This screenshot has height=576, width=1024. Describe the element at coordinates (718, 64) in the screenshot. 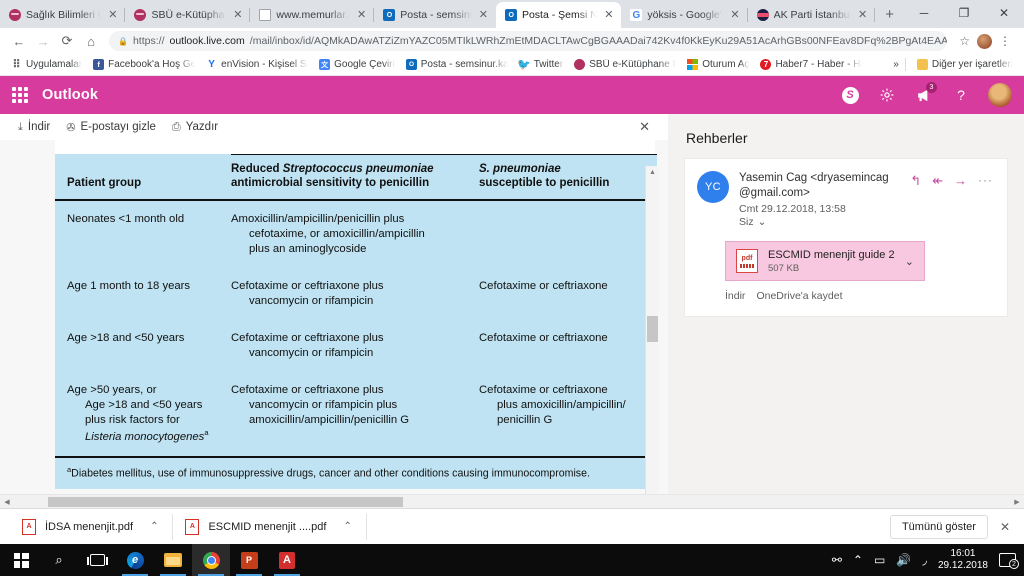

I see `bookmark-microsoft-signin: Oturum Aç` at that location.